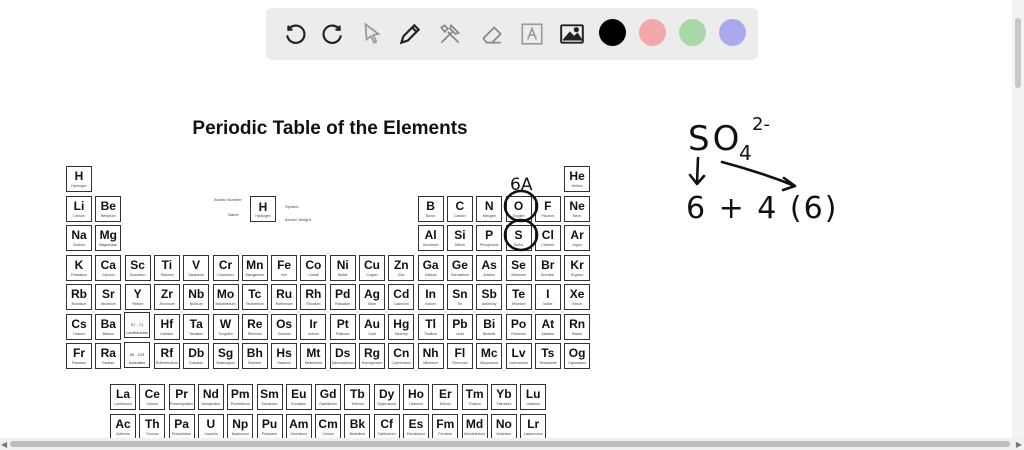 This screenshot has height=450, width=1024. Describe the element at coordinates (296, 34) in the screenshot. I see `undo-icon` at that location.